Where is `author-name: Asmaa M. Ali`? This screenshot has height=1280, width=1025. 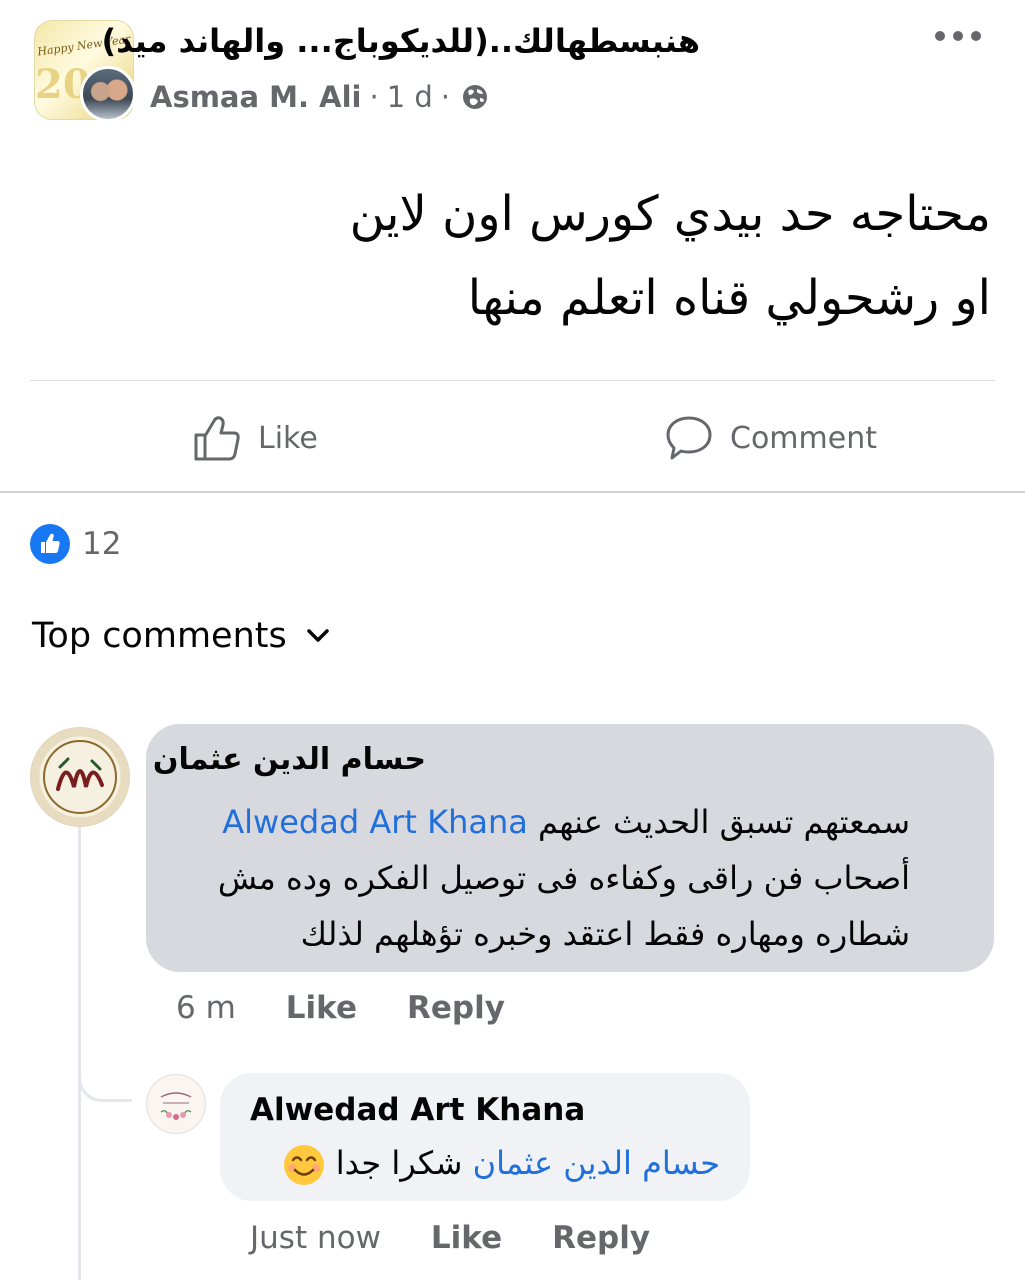 author-name: Asmaa M. Ali is located at coordinates (255, 97).